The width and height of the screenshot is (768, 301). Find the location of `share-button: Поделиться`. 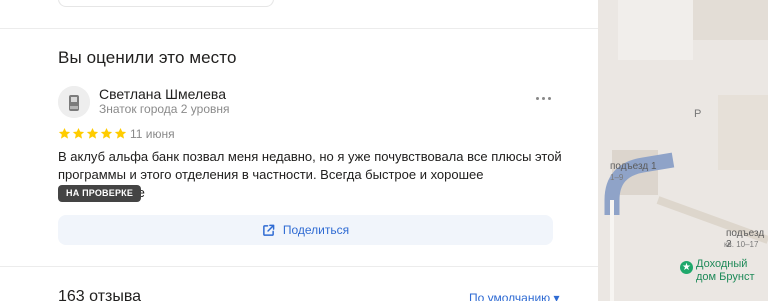

share-button: Поделиться is located at coordinates (305, 230).